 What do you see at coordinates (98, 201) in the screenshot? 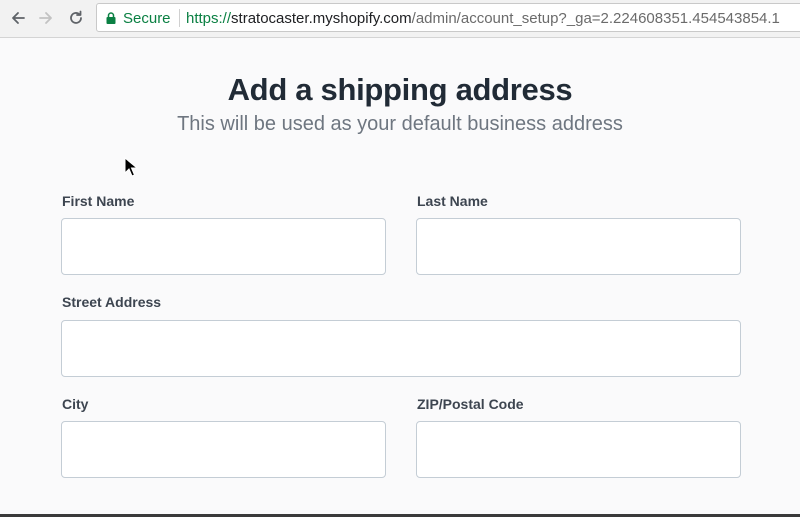
I see `first-name-label: First Name` at bounding box center [98, 201].